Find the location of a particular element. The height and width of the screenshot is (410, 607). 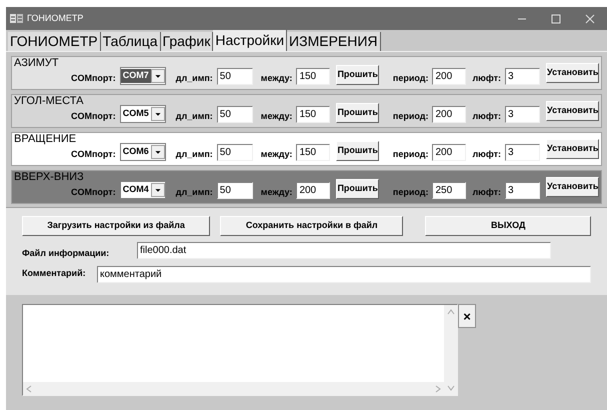

port-value: COM7 is located at coordinates (135, 76).